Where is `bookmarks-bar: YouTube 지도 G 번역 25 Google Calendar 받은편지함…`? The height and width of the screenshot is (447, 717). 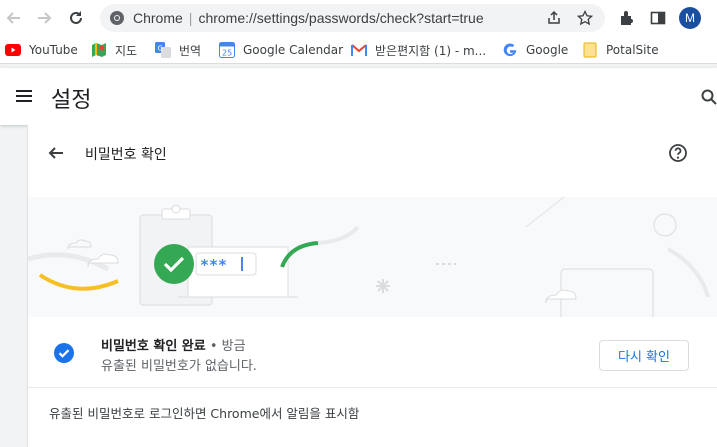 bookmarks-bar: YouTube 지도 G 번역 25 Google Calendar 받은편지함… is located at coordinates (358, 50).